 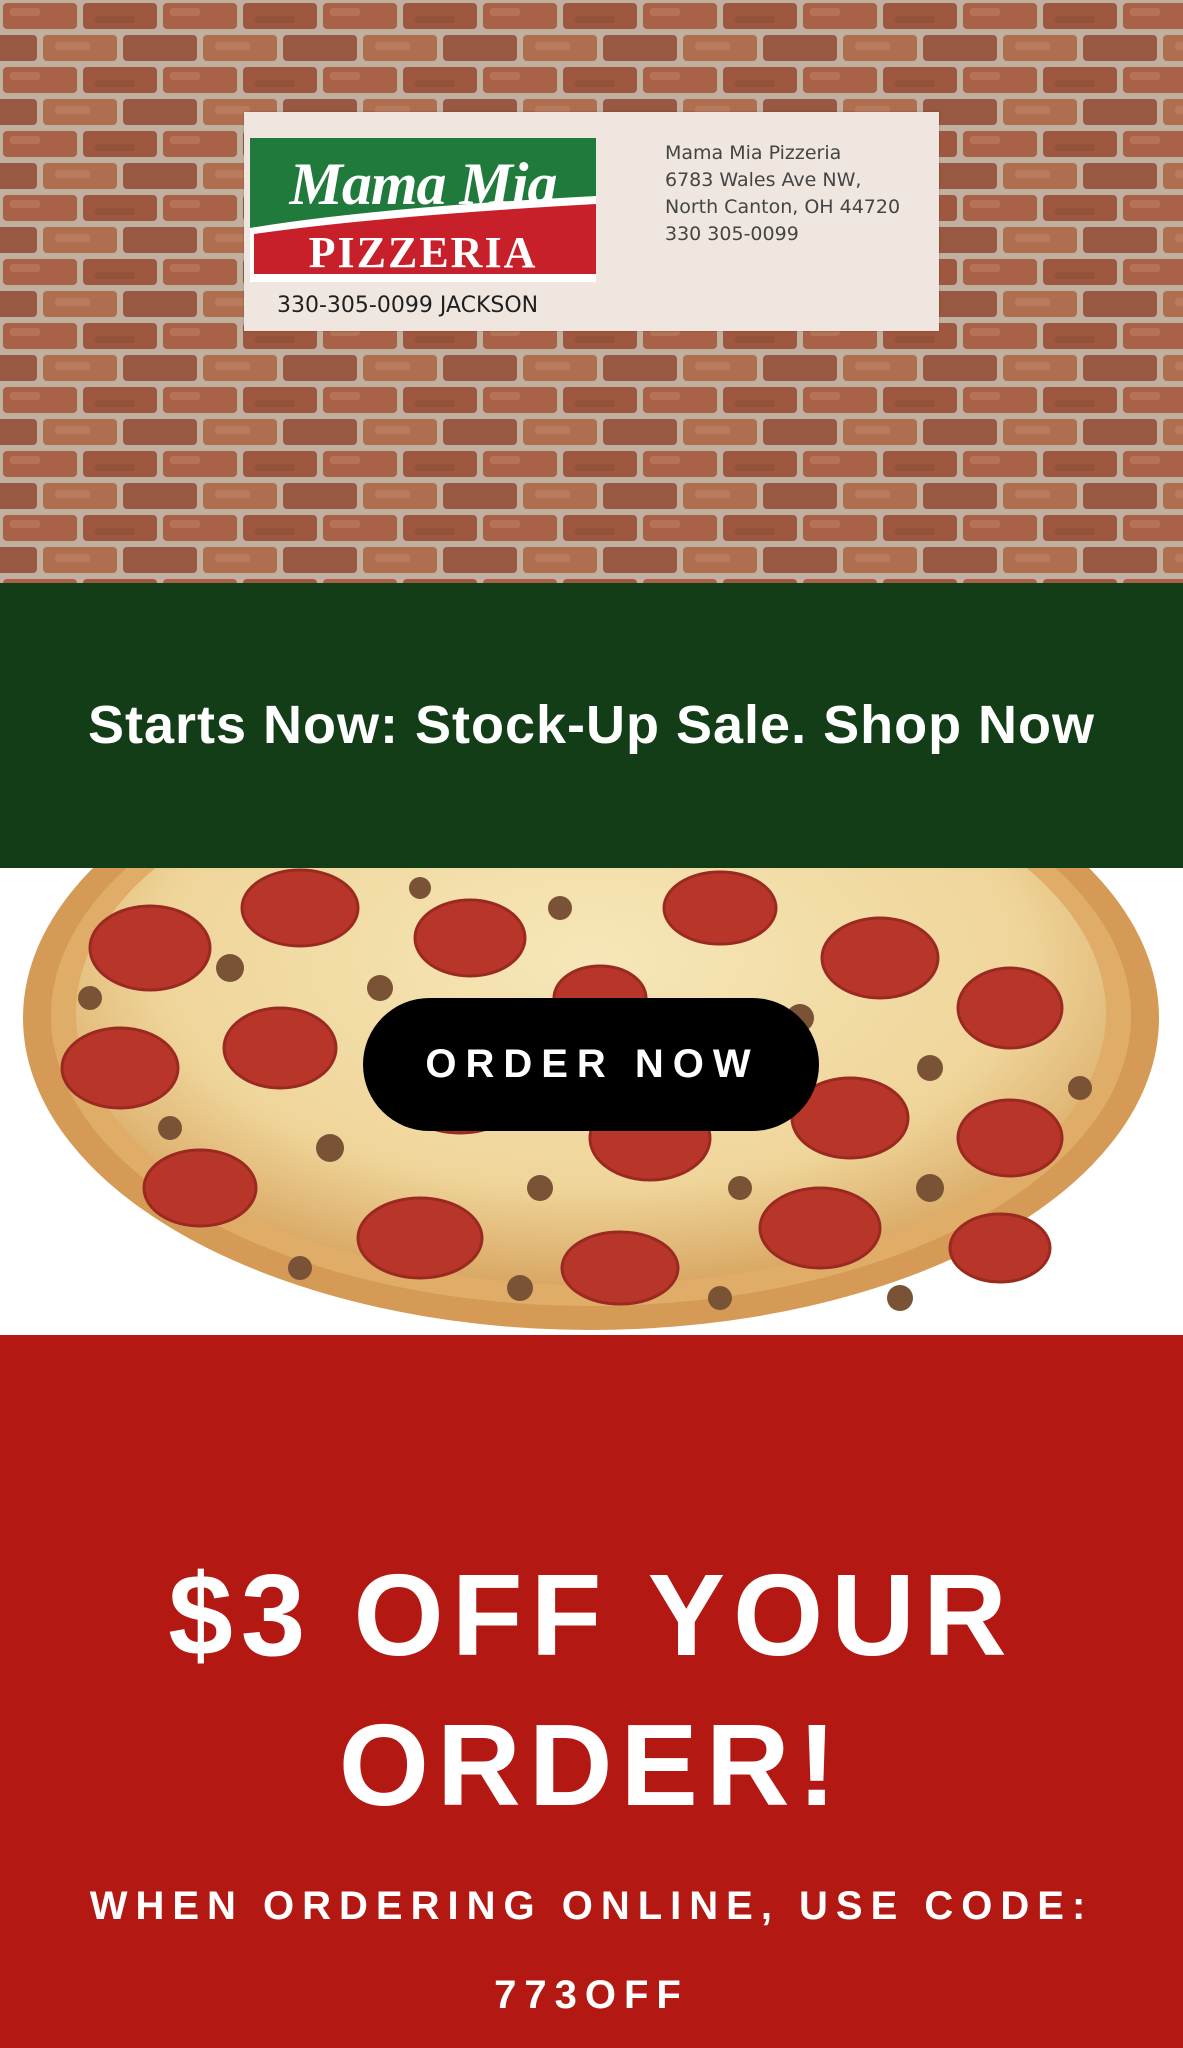 What do you see at coordinates (591, 1064) in the screenshot?
I see `order-now-button: ORDER NOW` at bounding box center [591, 1064].